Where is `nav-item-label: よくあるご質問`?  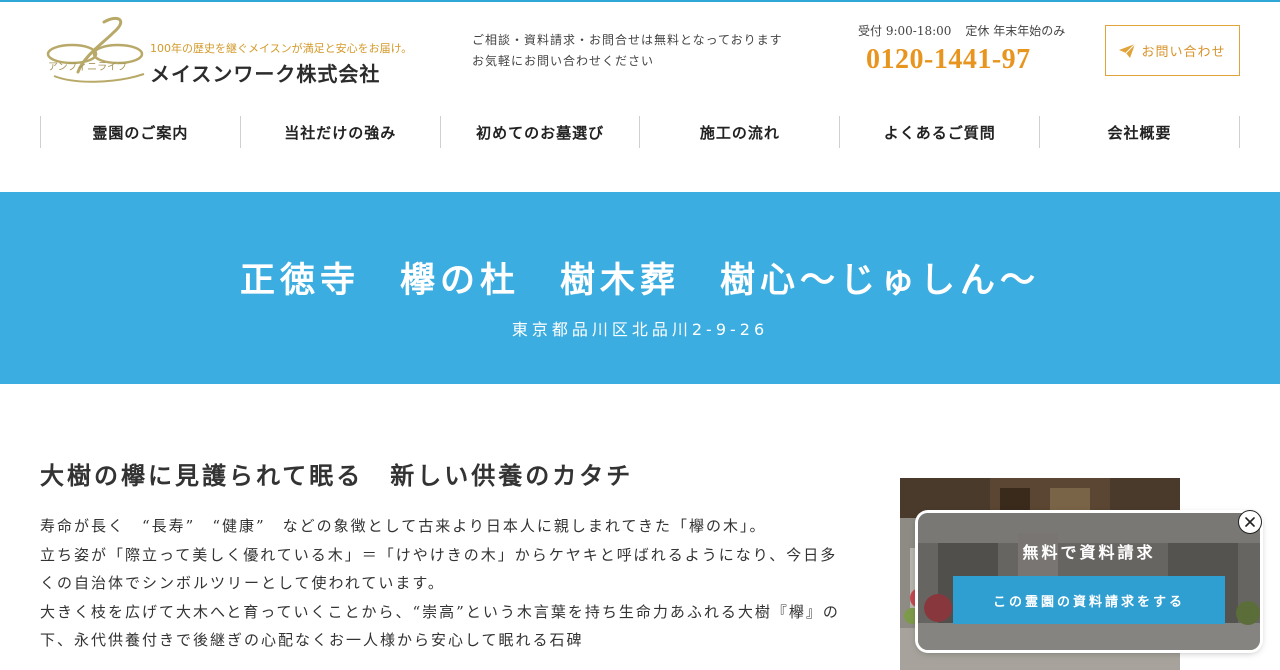
nav-item-label: よくあるご質問 is located at coordinates (939, 132).